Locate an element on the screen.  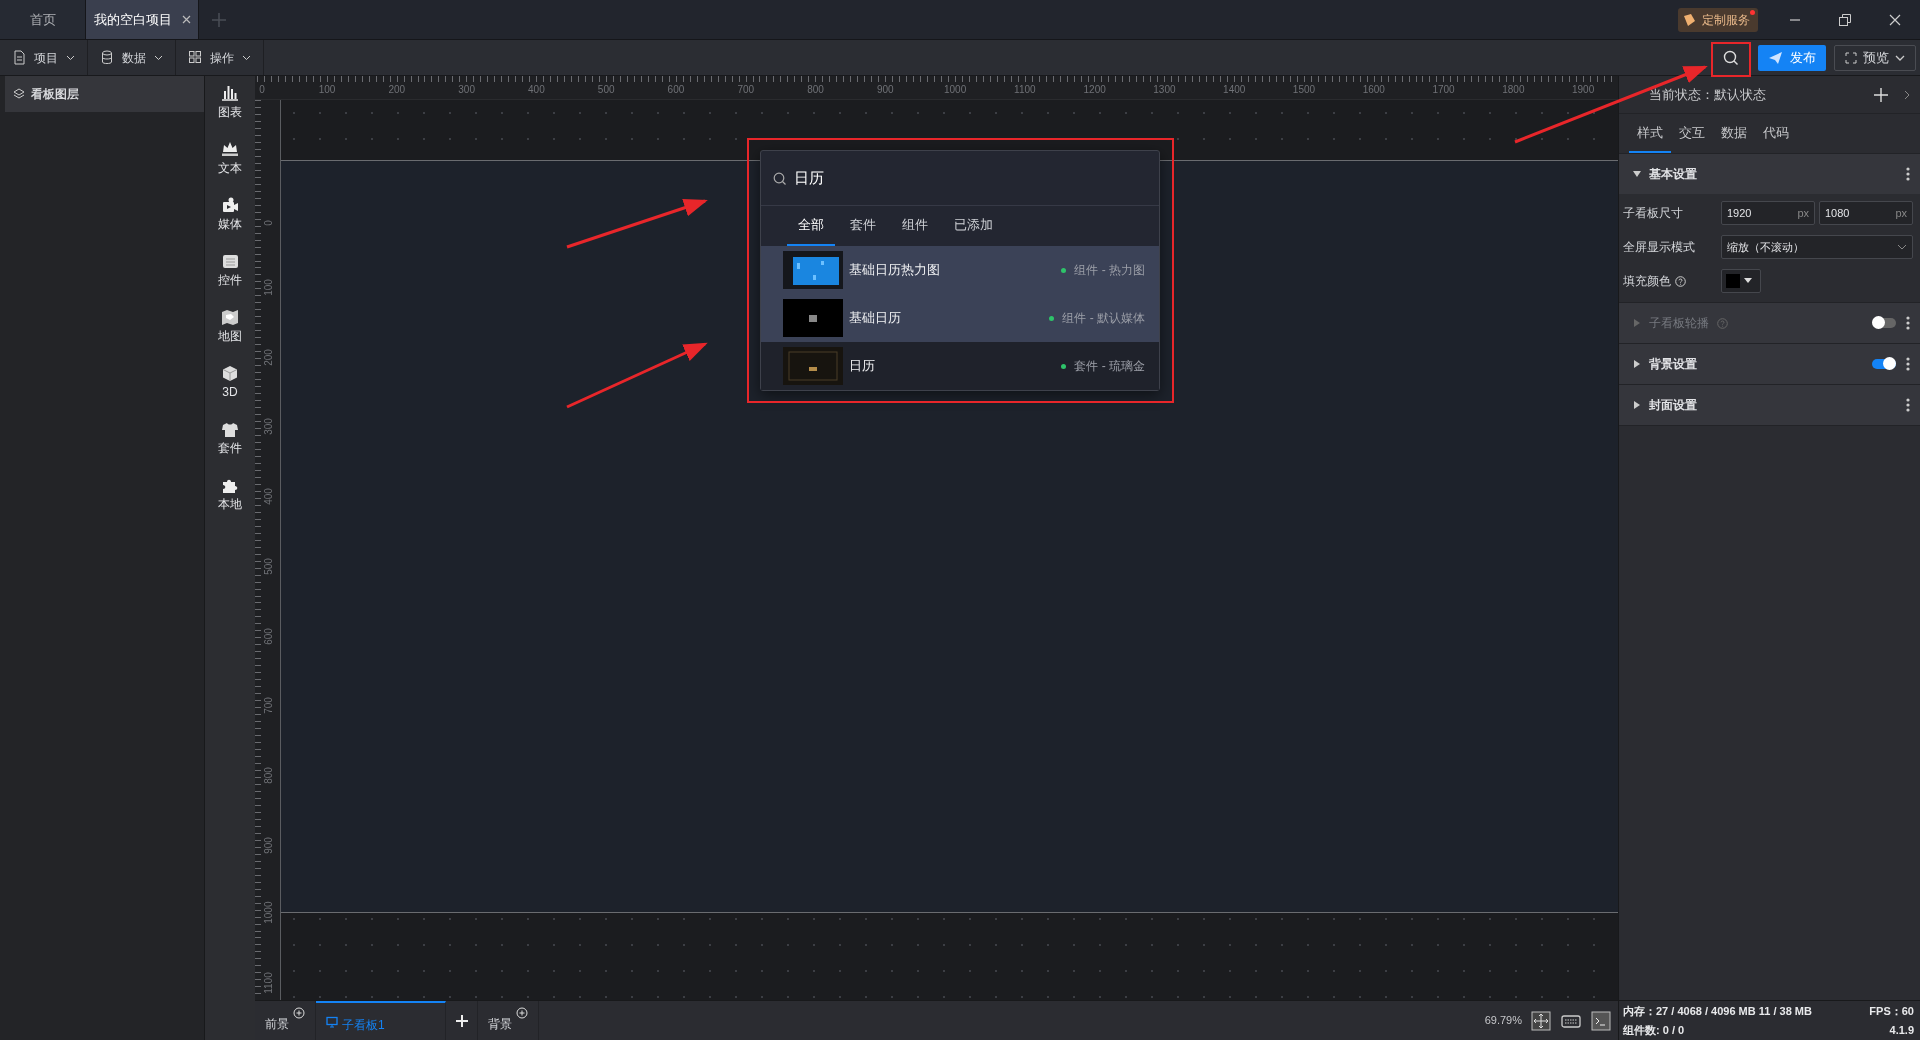
component-category-button: 文本 is located at coordinates (230, 158).